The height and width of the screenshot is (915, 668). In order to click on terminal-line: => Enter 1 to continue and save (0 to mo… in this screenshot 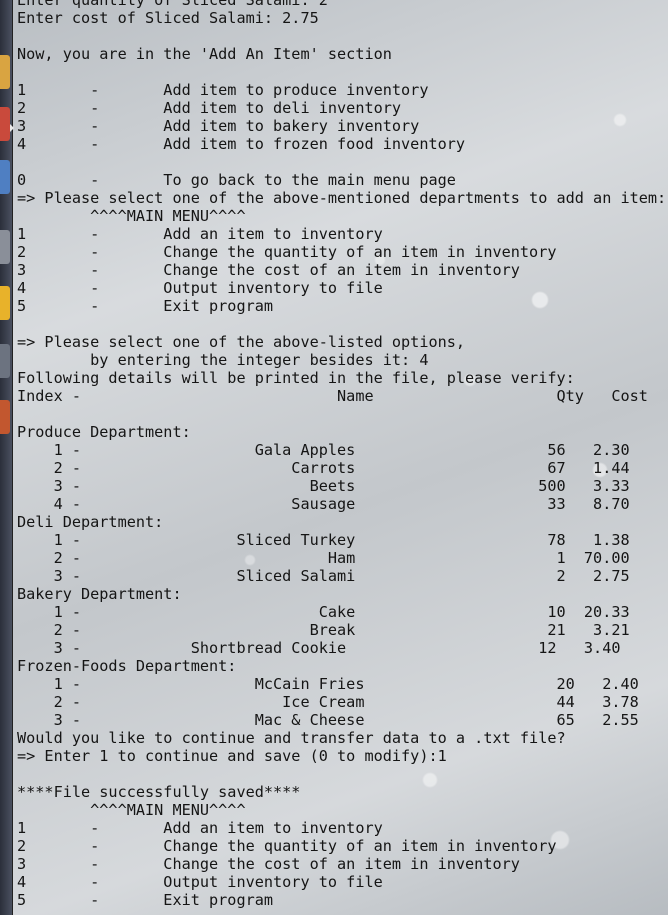, I will do `click(232, 756)`.